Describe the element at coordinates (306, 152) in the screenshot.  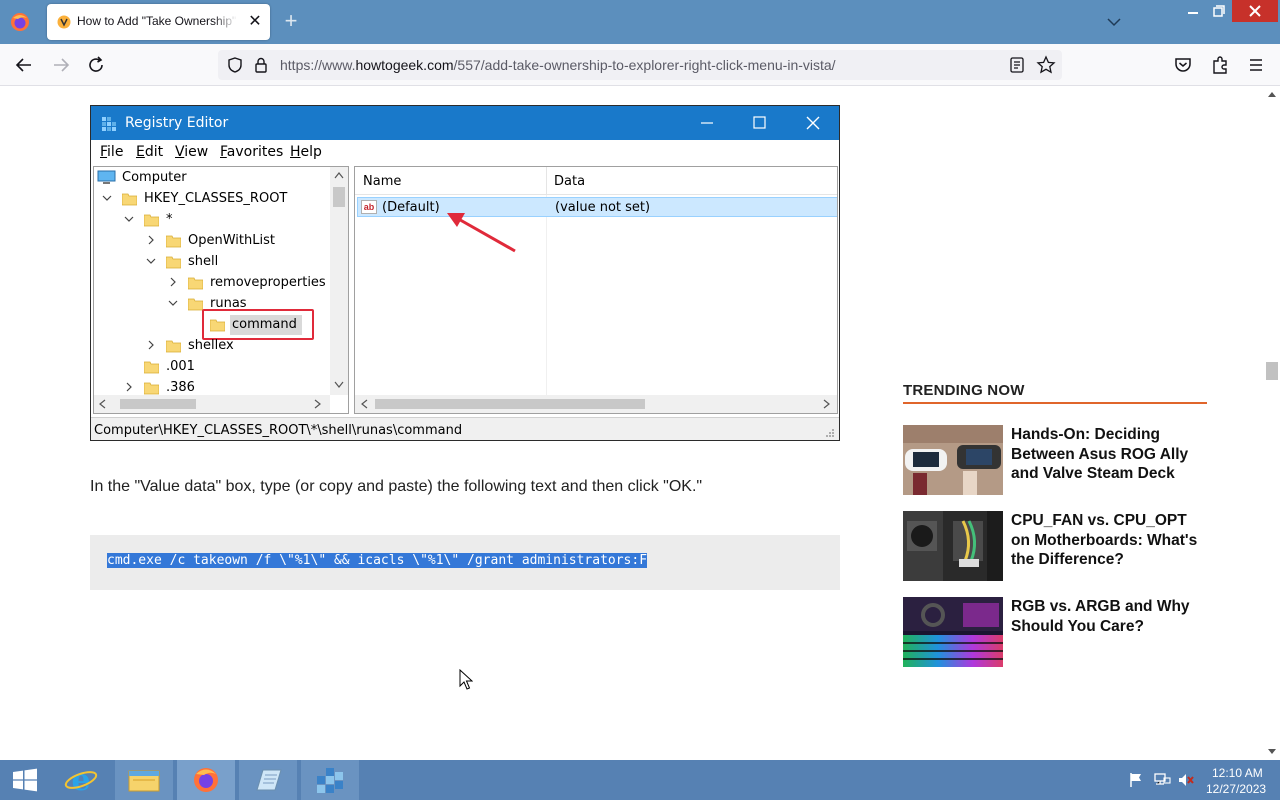
I see `regedit-menu-help: Help` at that location.